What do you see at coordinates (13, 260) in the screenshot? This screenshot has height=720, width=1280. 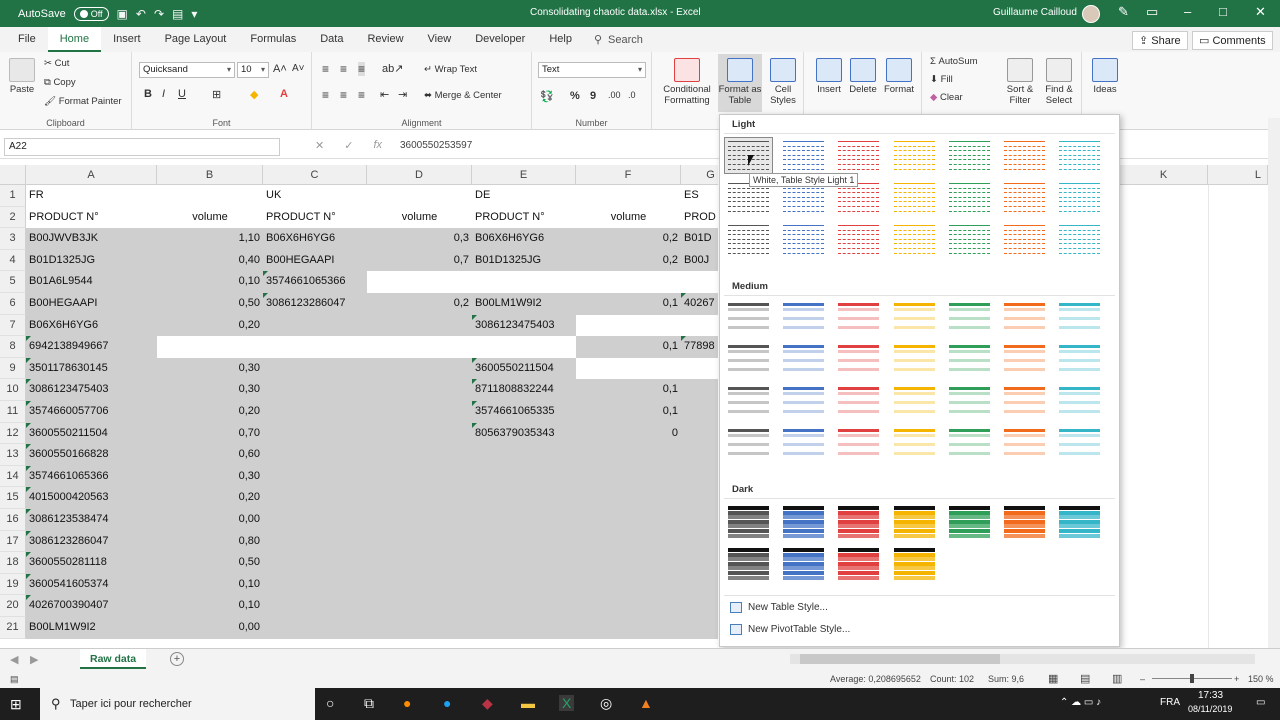 I see `row-header: 4` at bounding box center [13, 260].